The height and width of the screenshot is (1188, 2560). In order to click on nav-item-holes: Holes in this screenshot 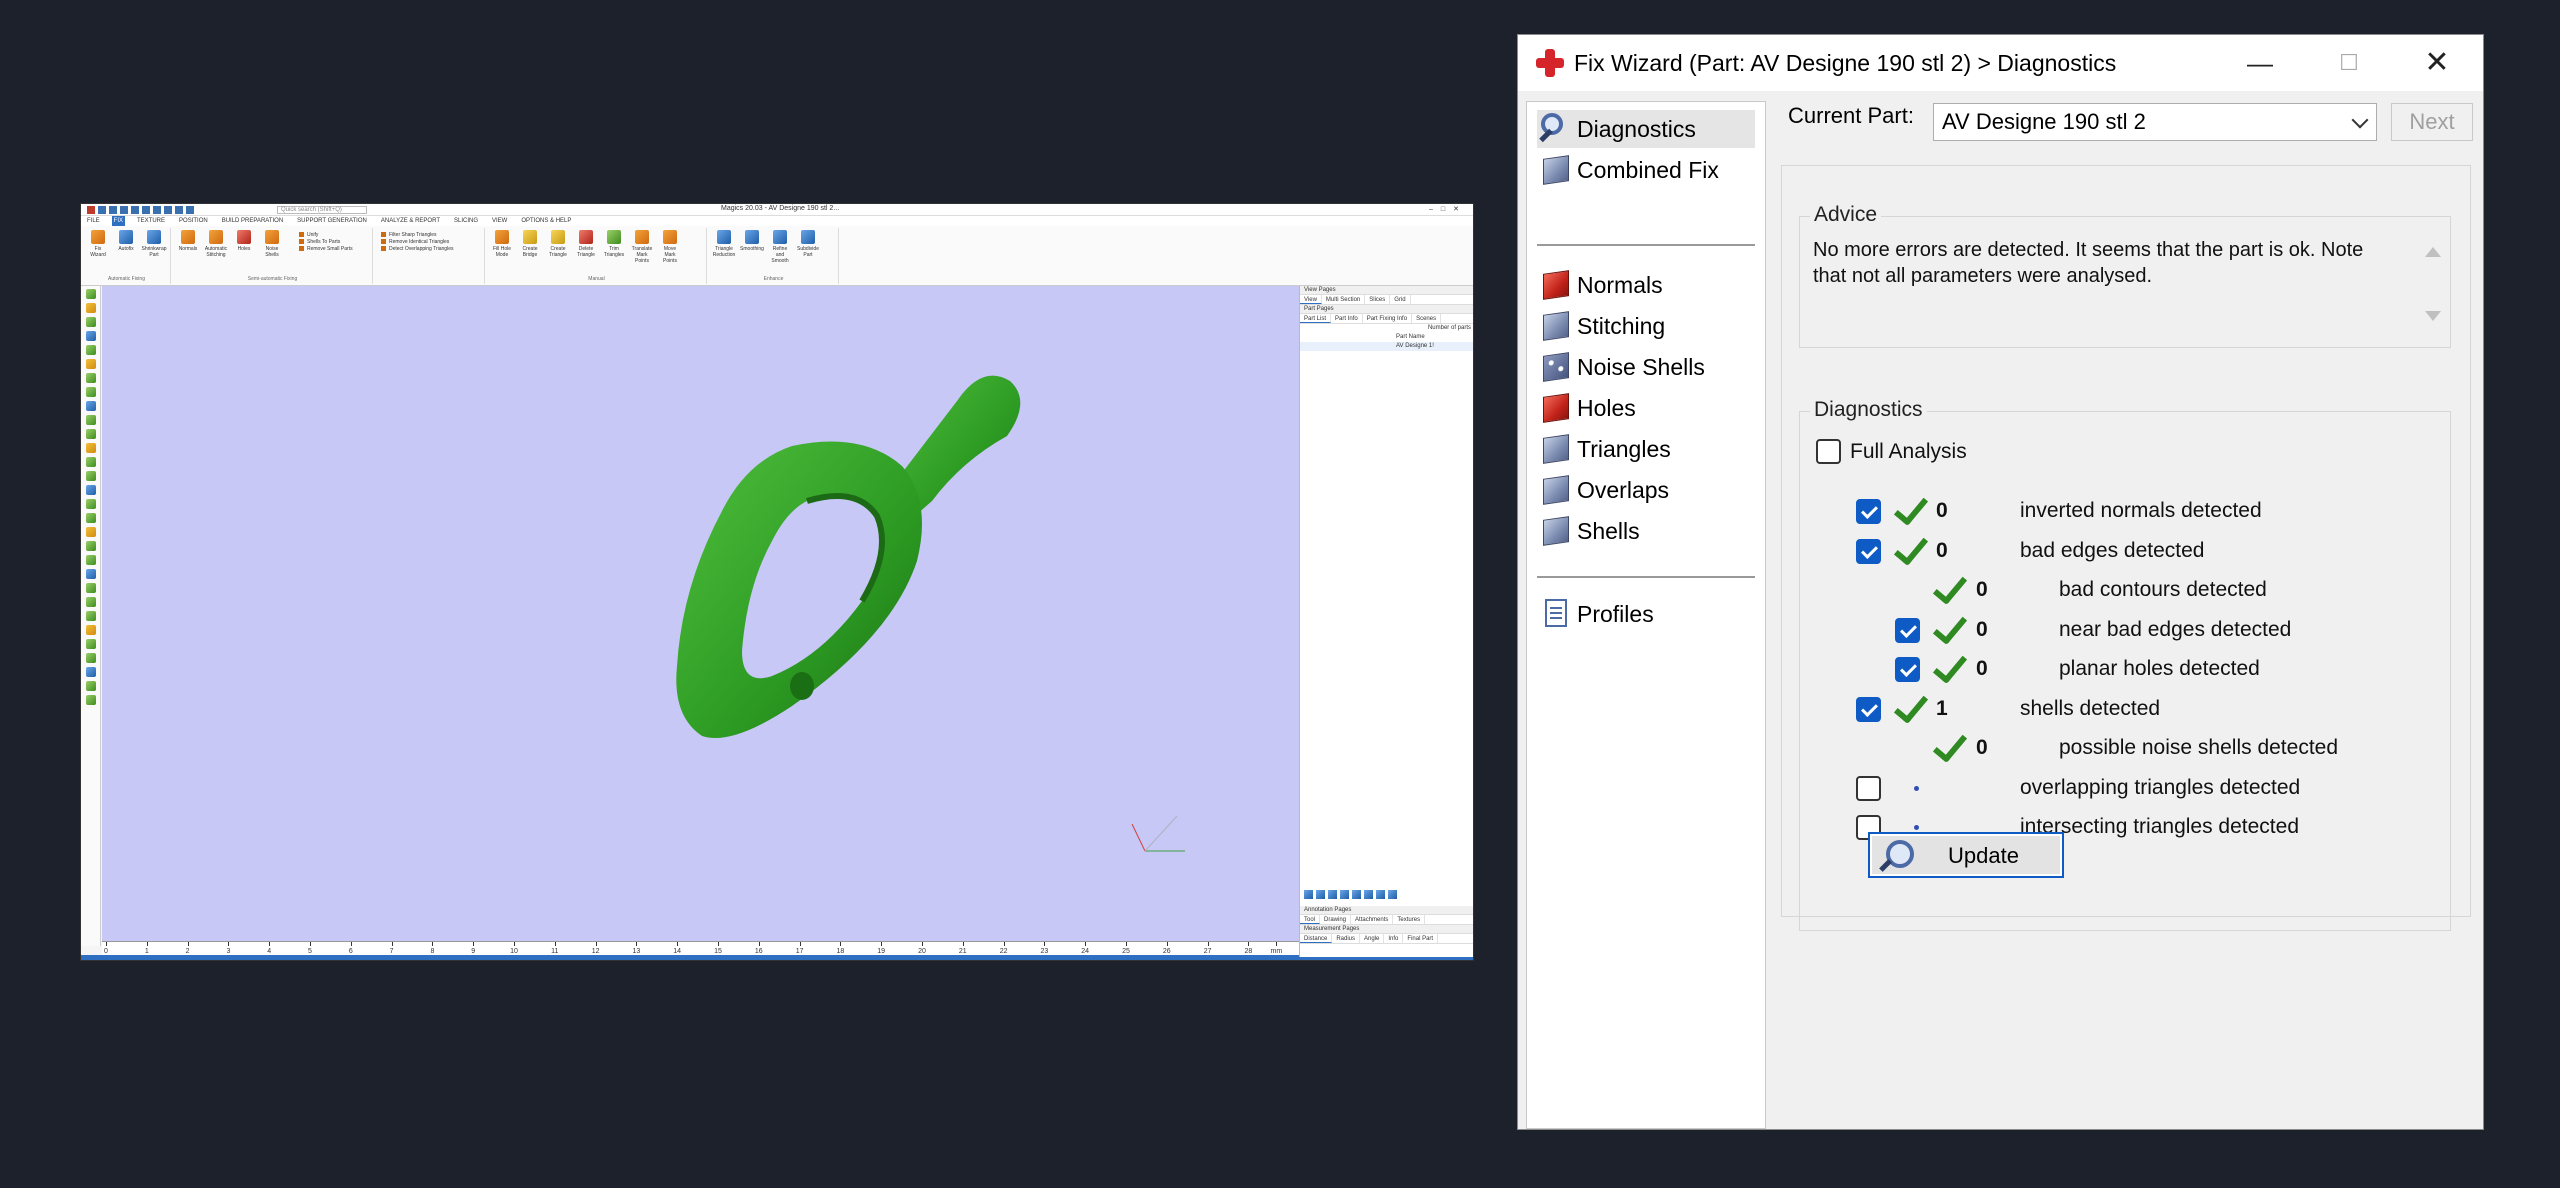, I will do `click(1586, 408)`.